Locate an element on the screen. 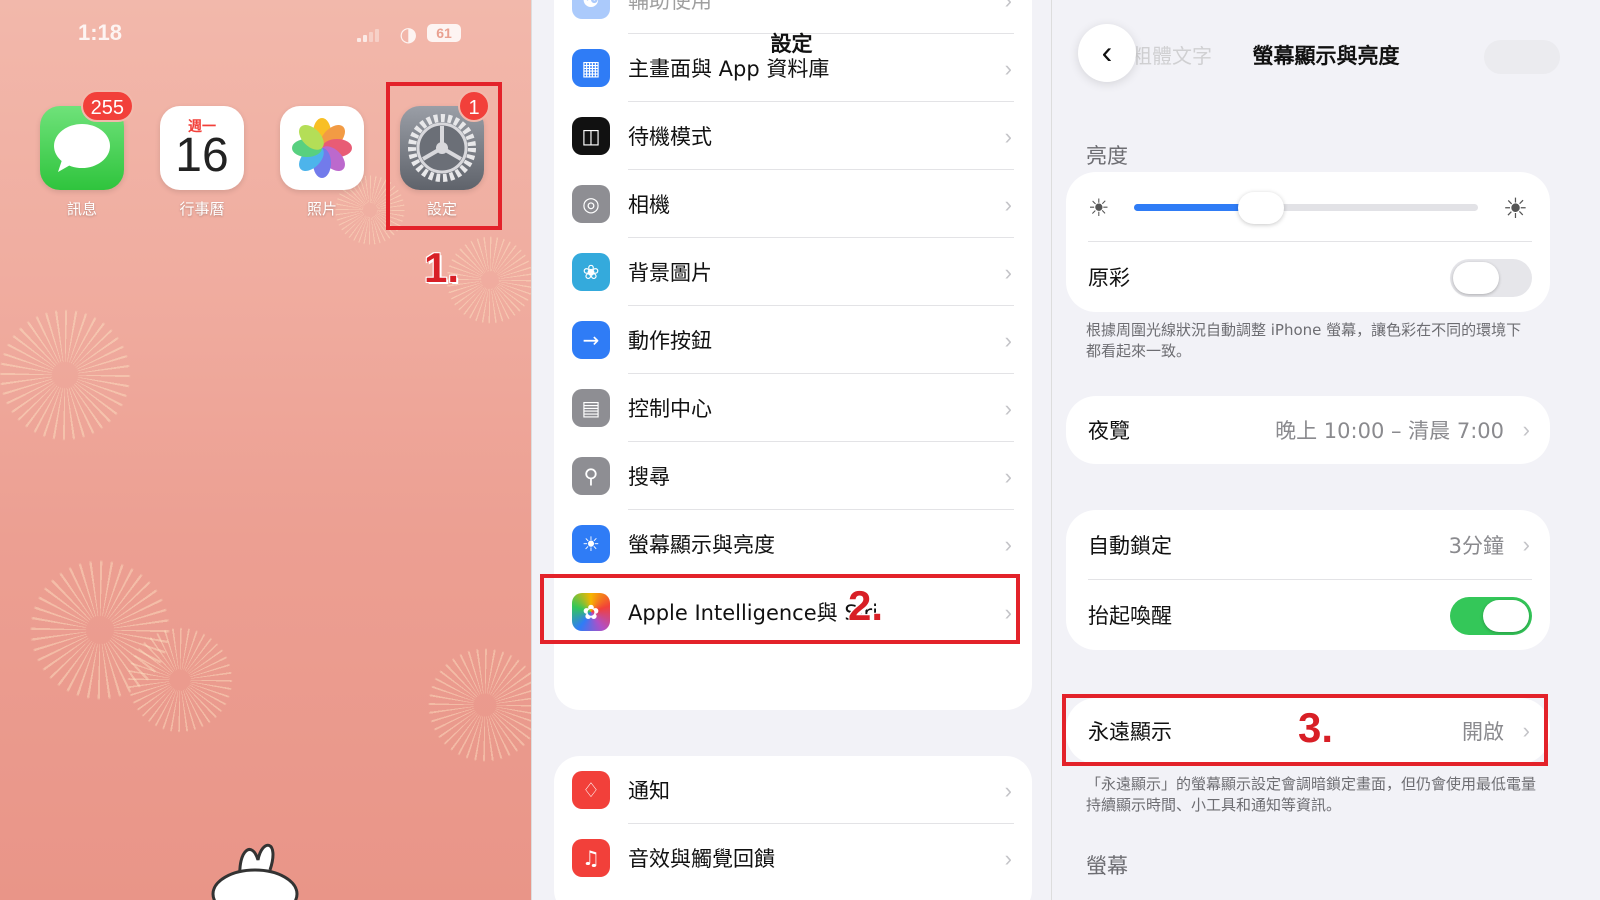 The width and height of the screenshot is (1600, 900). camera-icon: ◎ is located at coordinates (591, 204).